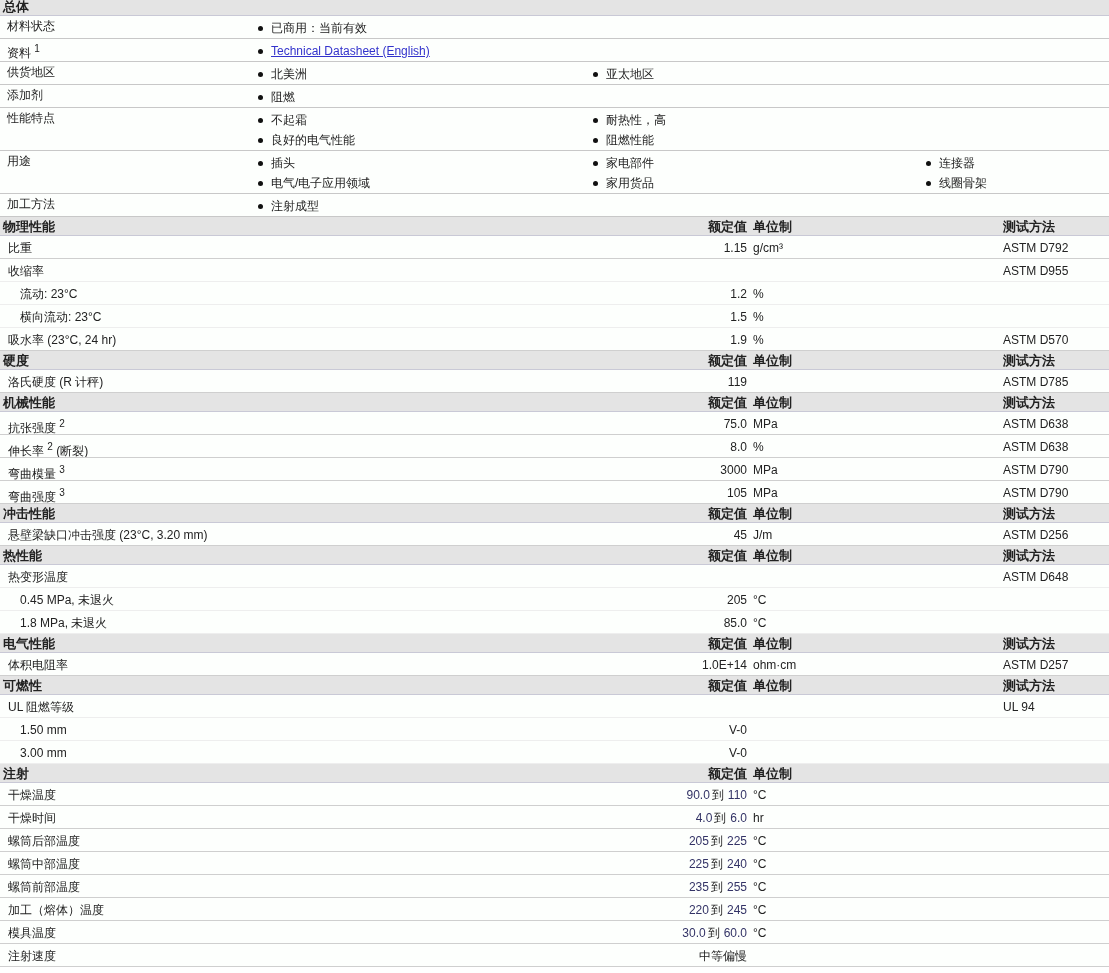 Image resolution: width=1109 pixels, height=973 pixels. I want to click on property-label: 加工方法, so click(31, 204).